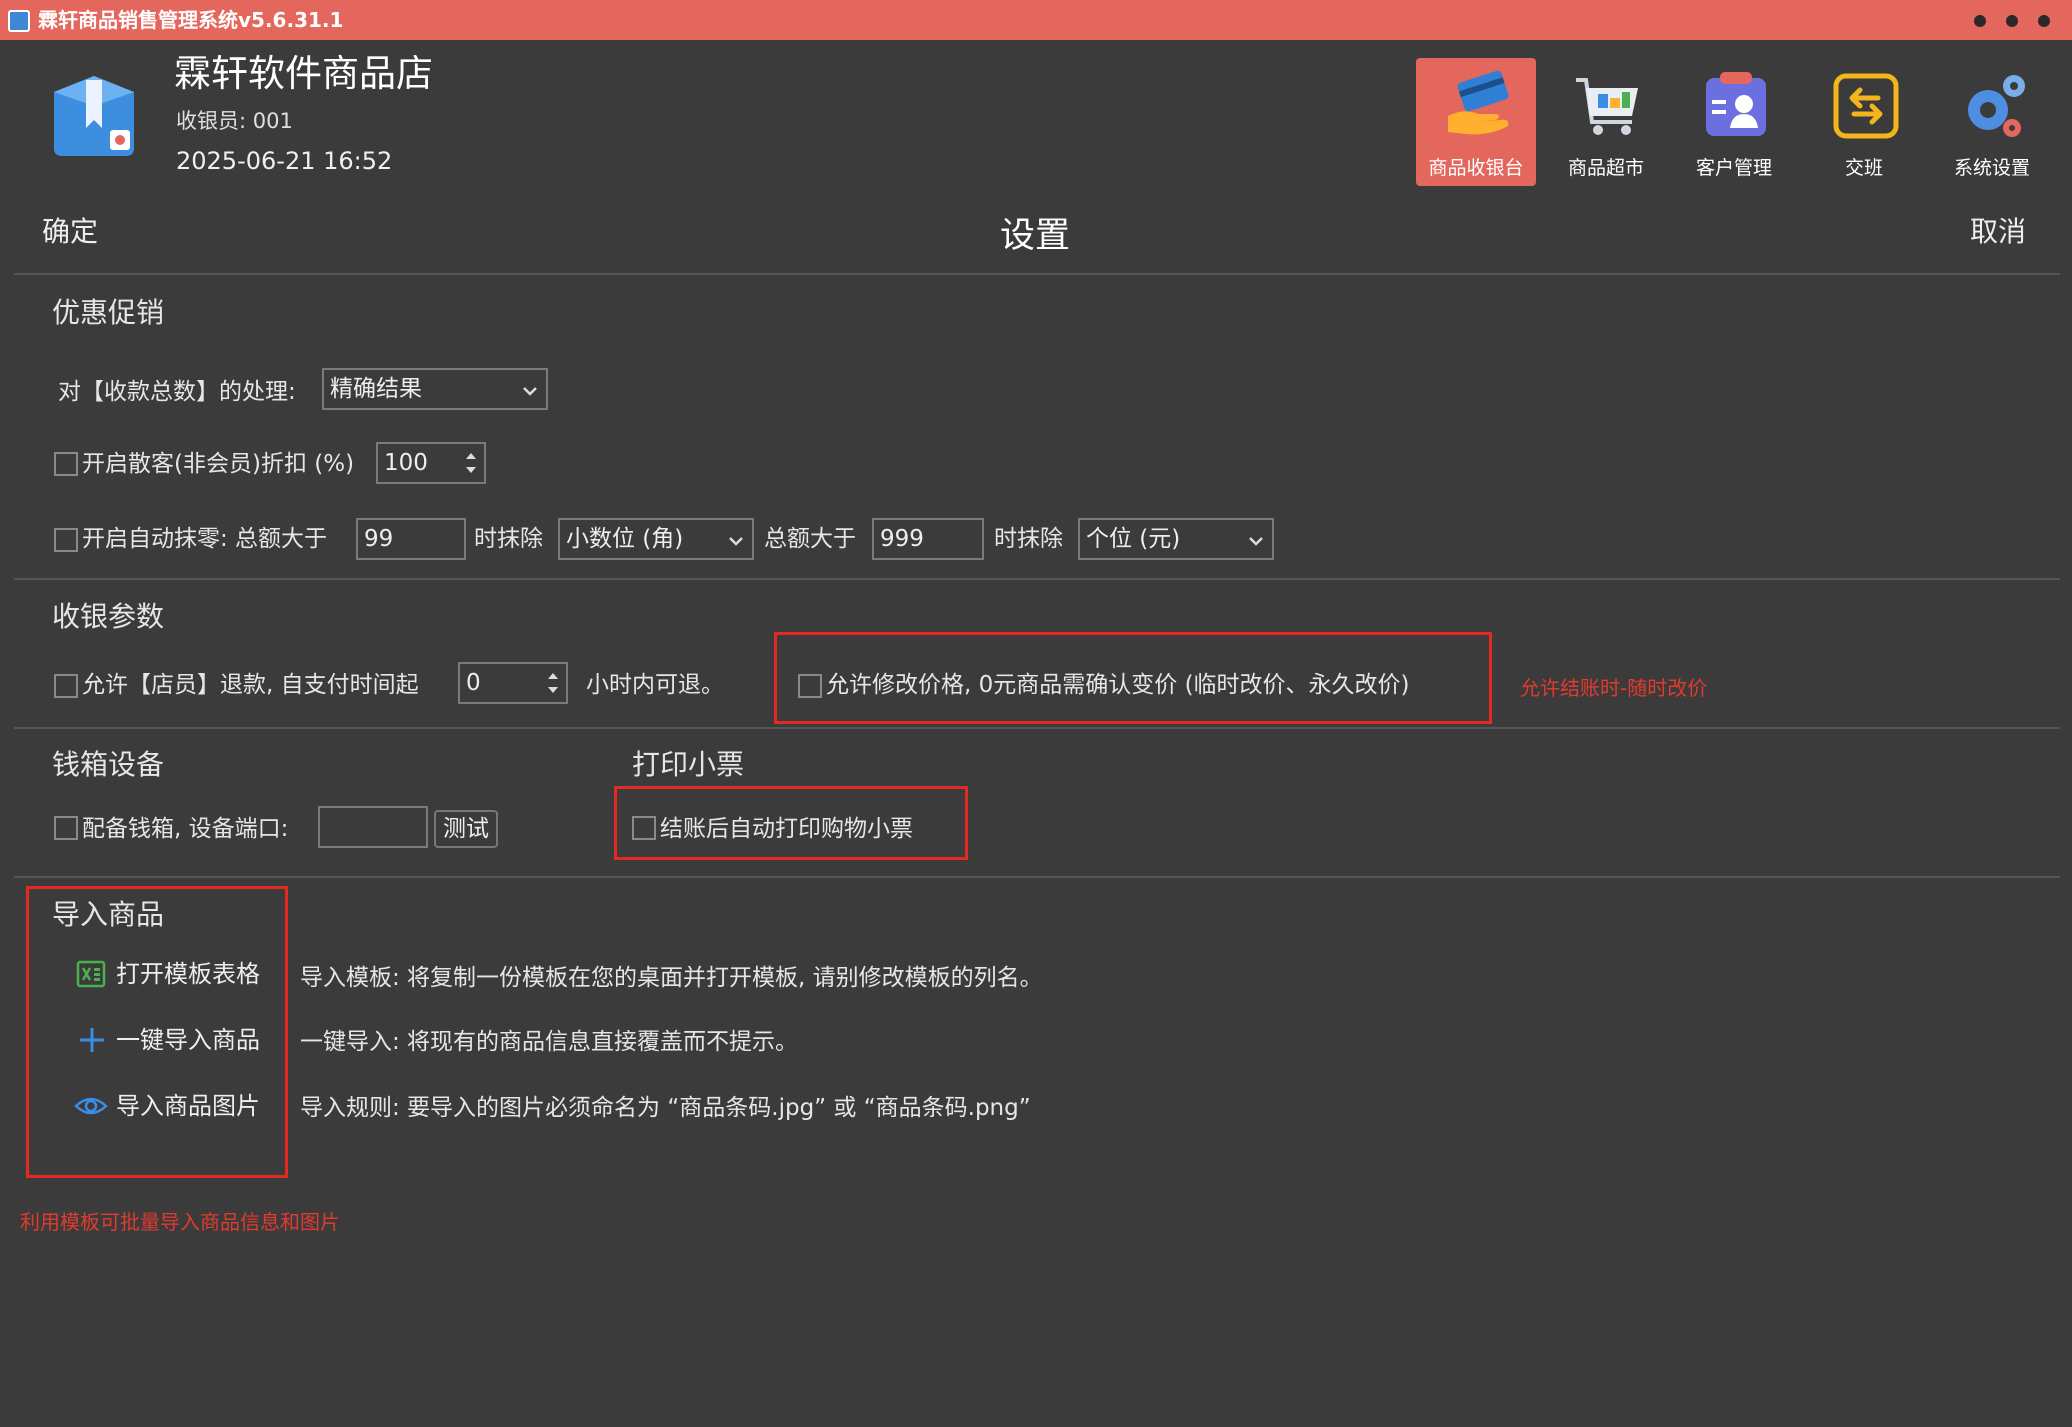 This screenshot has height=1427, width=2072. I want to click on auto-print-label: 结账后自动打印购物小票, so click(786, 829).